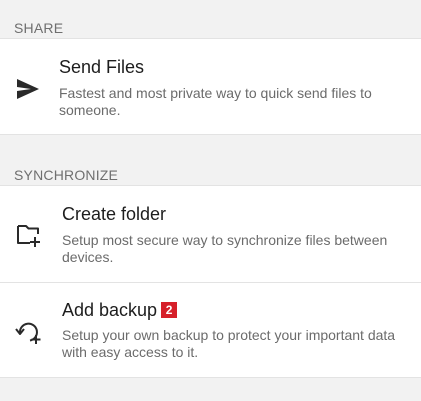 The image size is (421, 401). What do you see at coordinates (39, 28) in the screenshot?
I see `section-header-share: SHARE` at bounding box center [39, 28].